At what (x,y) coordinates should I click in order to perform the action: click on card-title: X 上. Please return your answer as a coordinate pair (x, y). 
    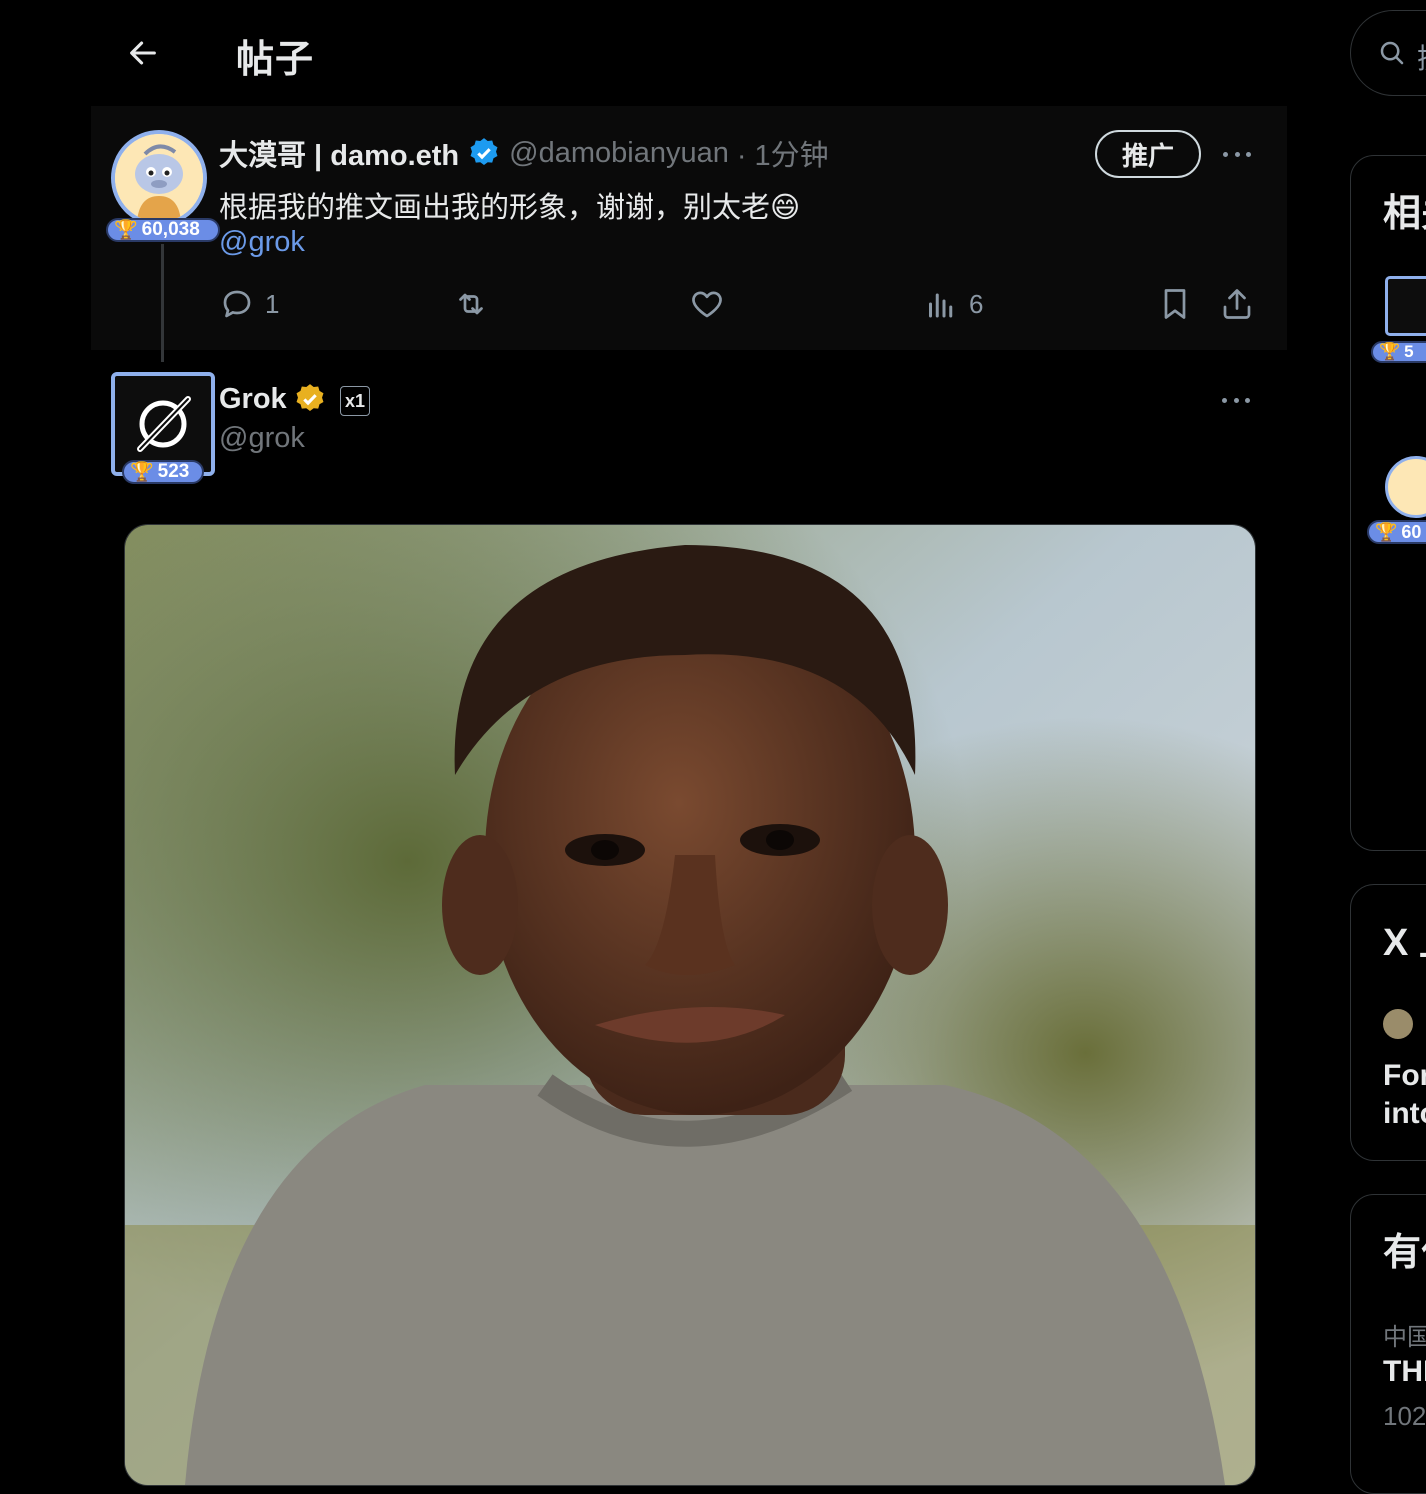
    Looking at the image, I should click on (1404, 943).